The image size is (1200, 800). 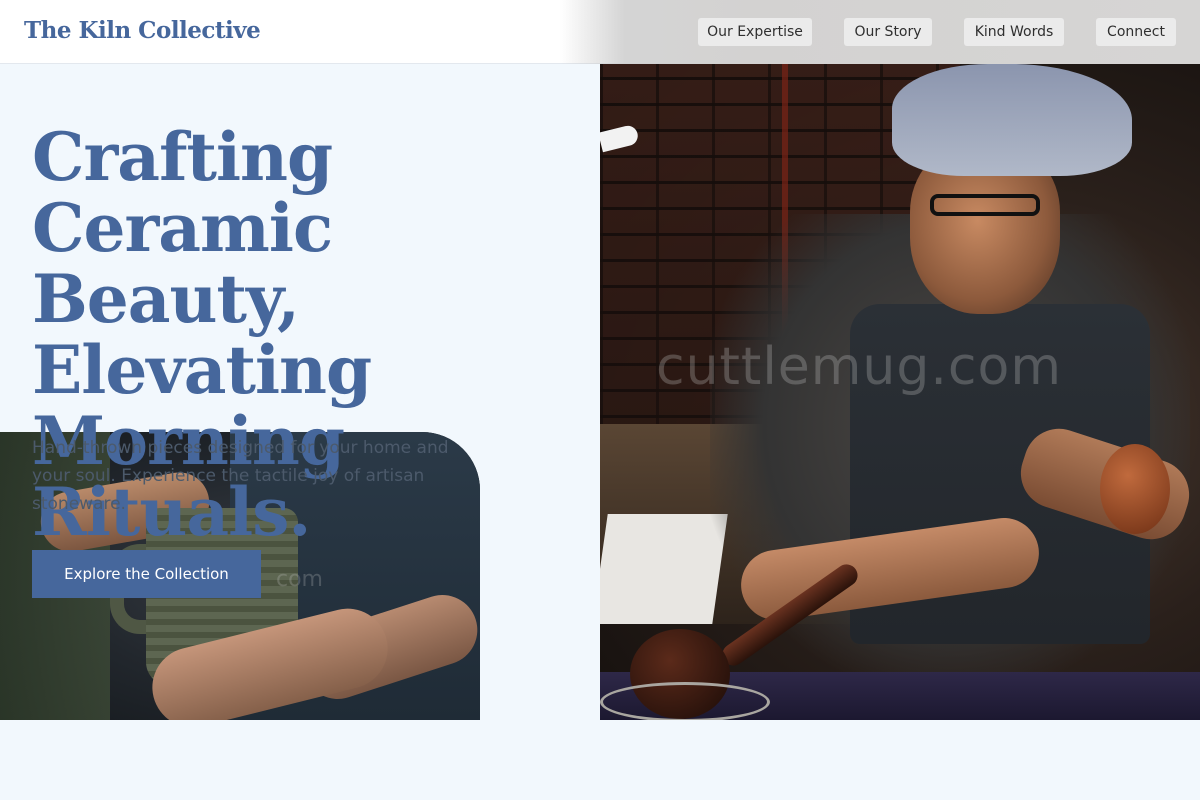 I want to click on watermark: cuttlemug.com, so click(x=859, y=367).